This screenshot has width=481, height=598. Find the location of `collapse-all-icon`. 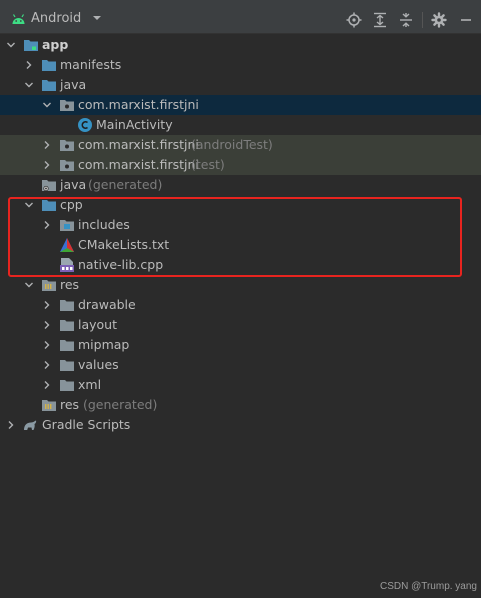

collapse-all-icon is located at coordinates (406, 20).